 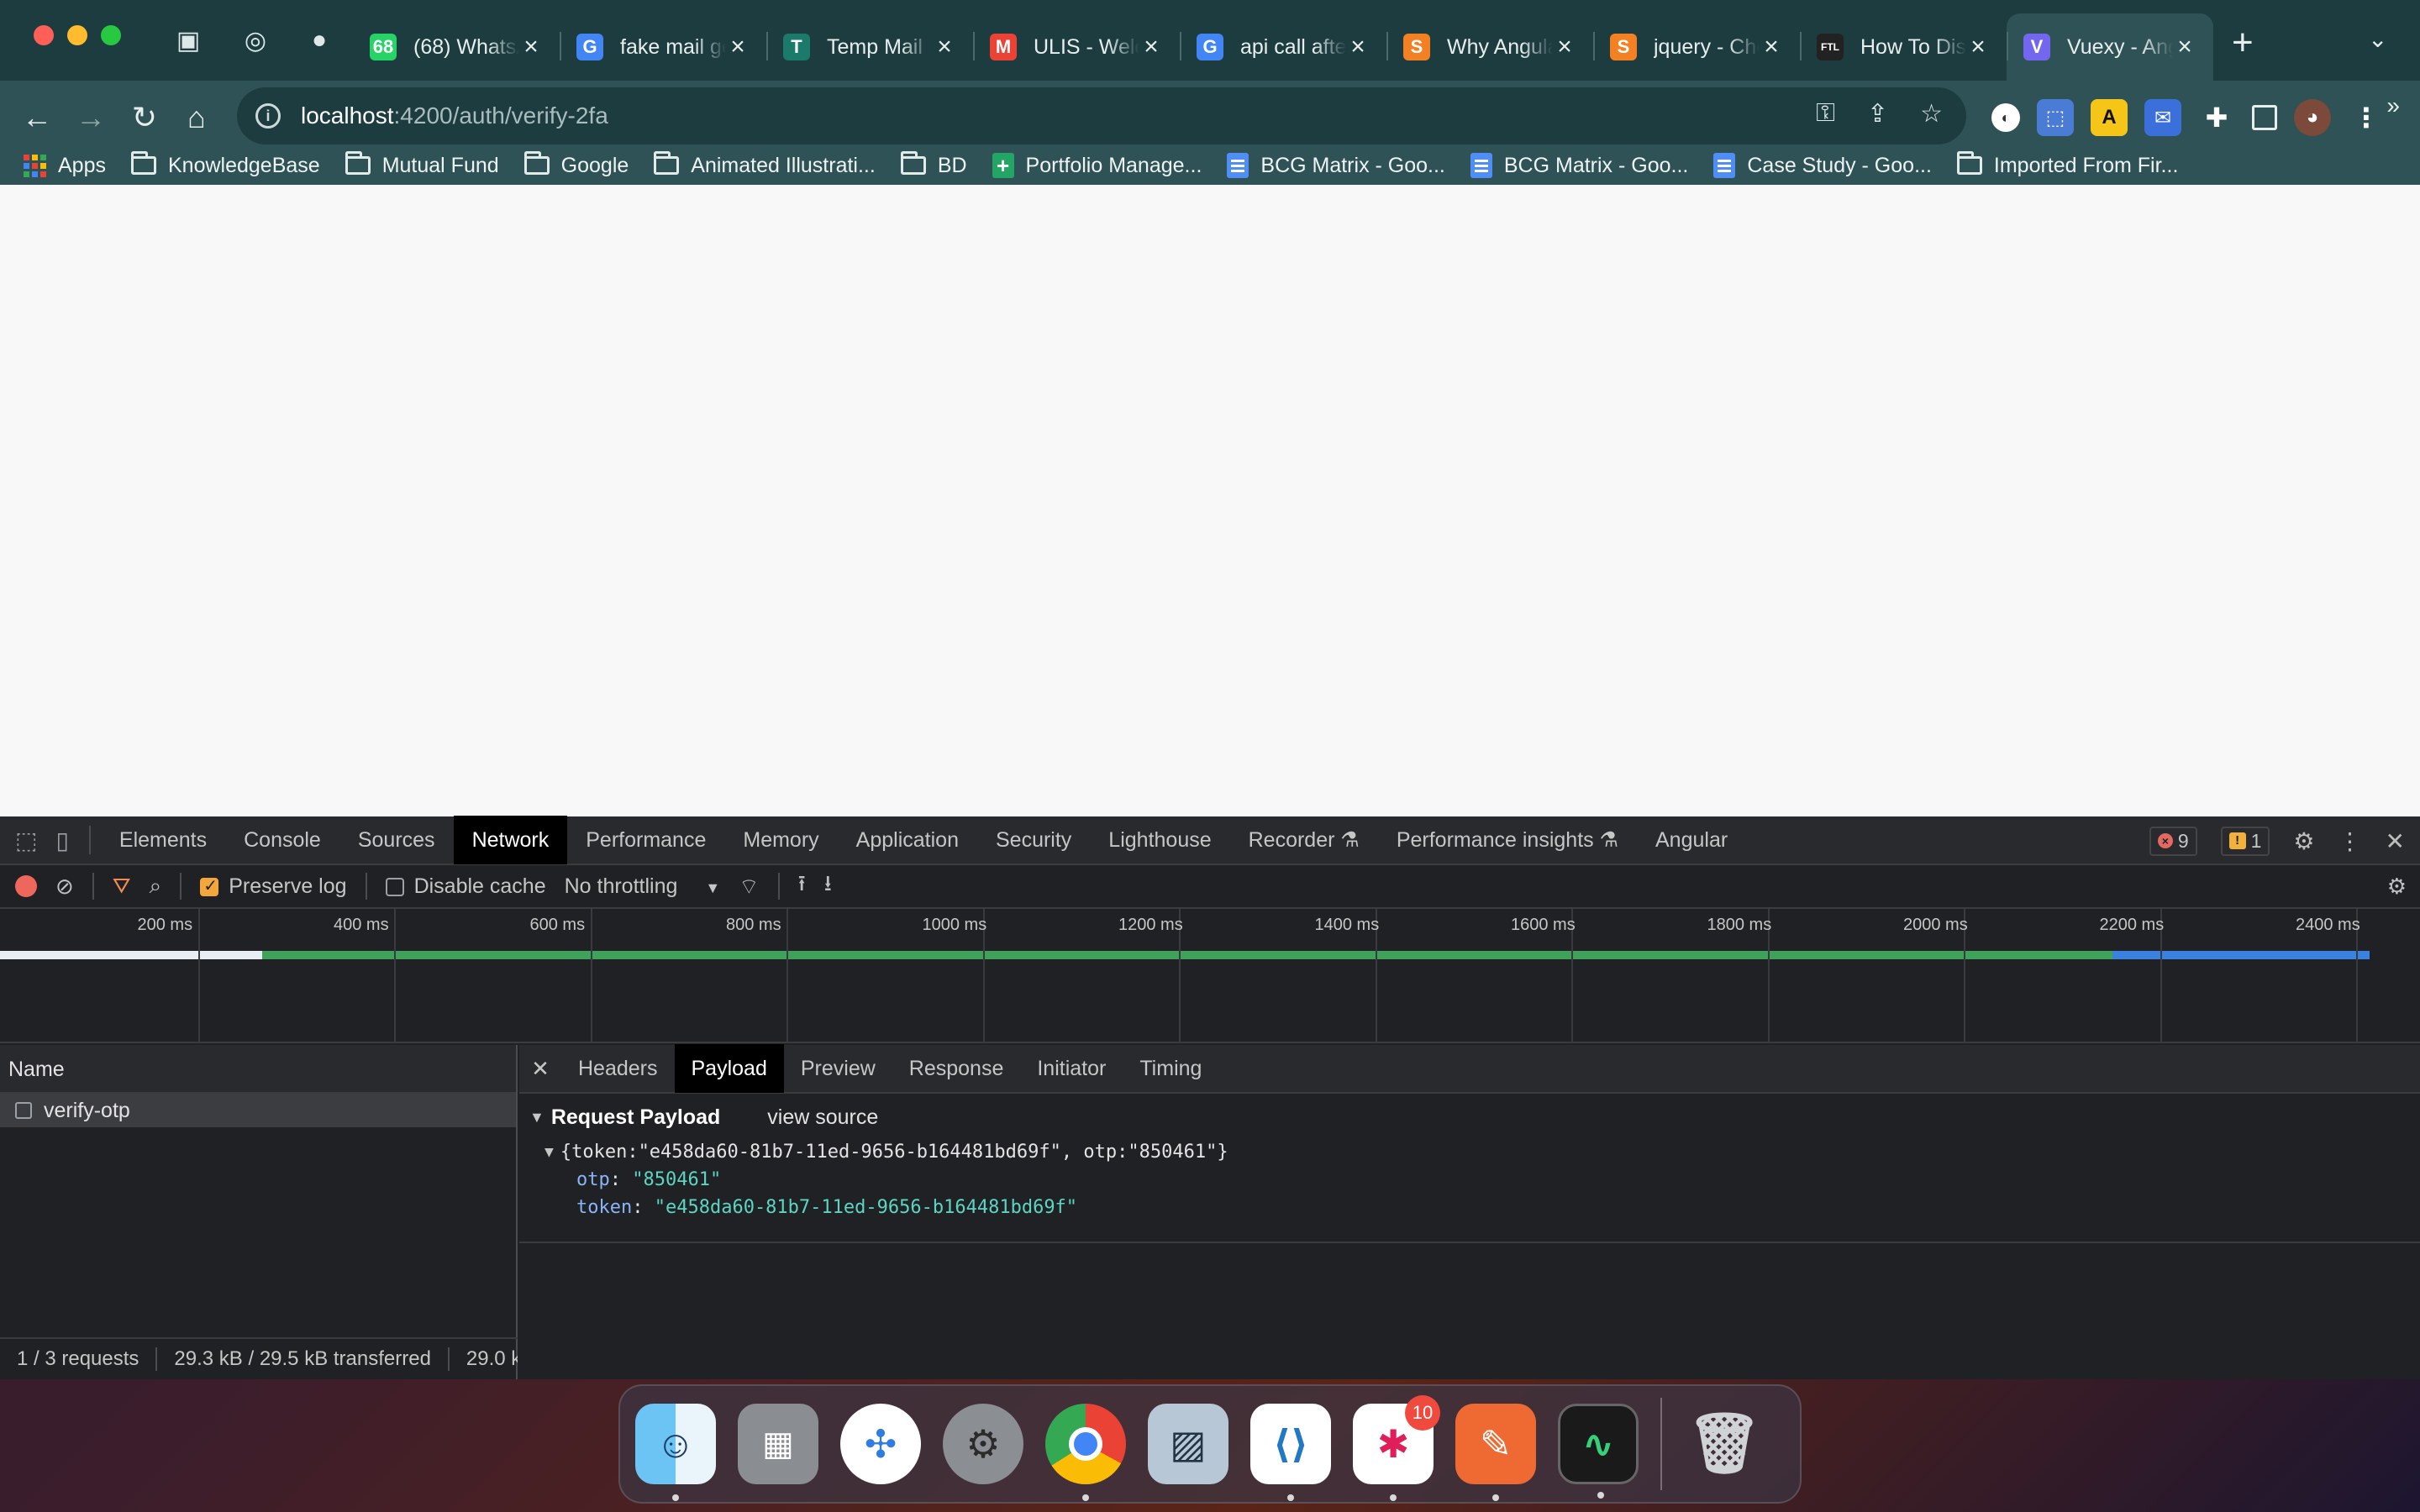 What do you see at coordinates (2303, 841) in the screenshot?
I see `settings-gear-icon: ⚙` at bounding box center [2303, 841].